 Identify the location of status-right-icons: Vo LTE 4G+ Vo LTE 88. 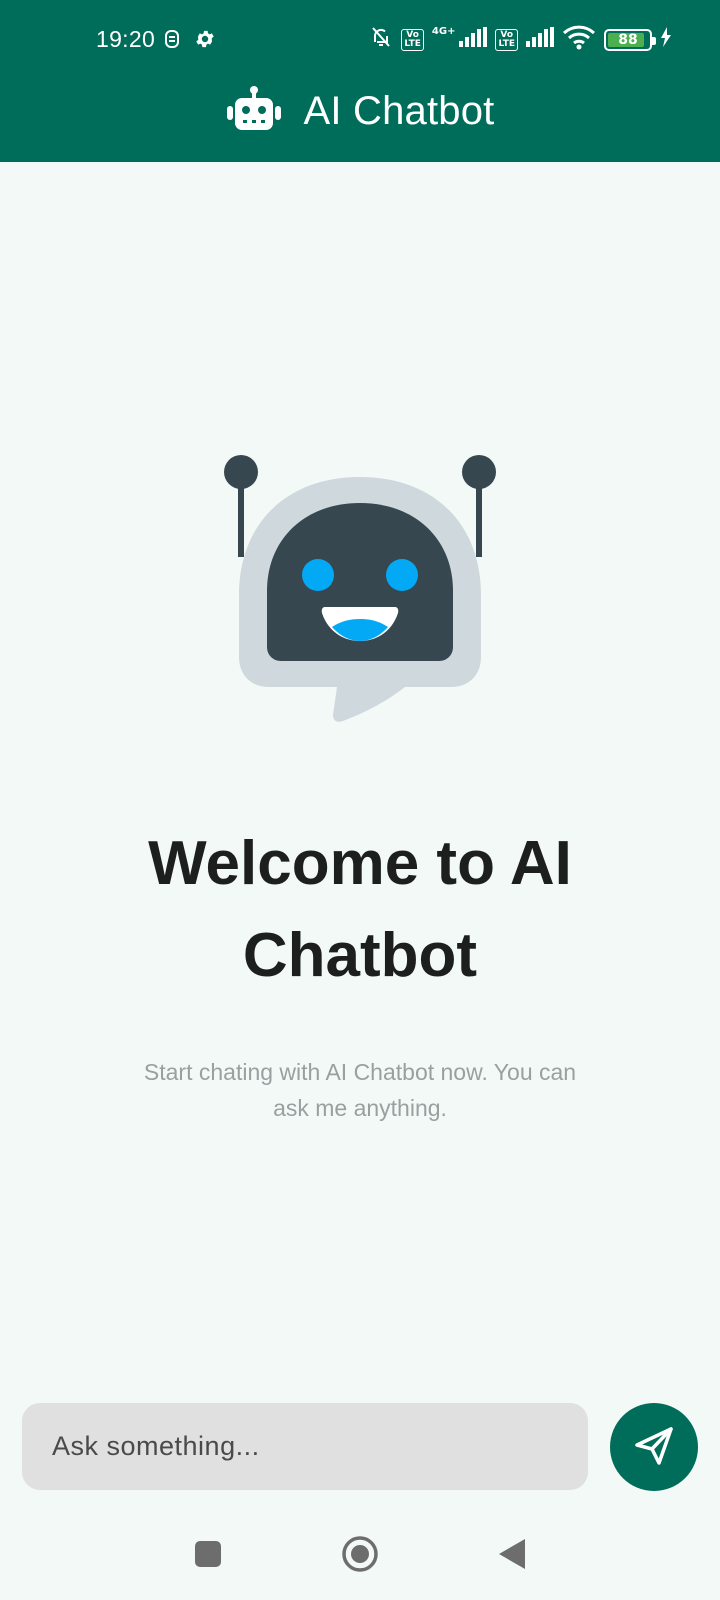
(520, 39).